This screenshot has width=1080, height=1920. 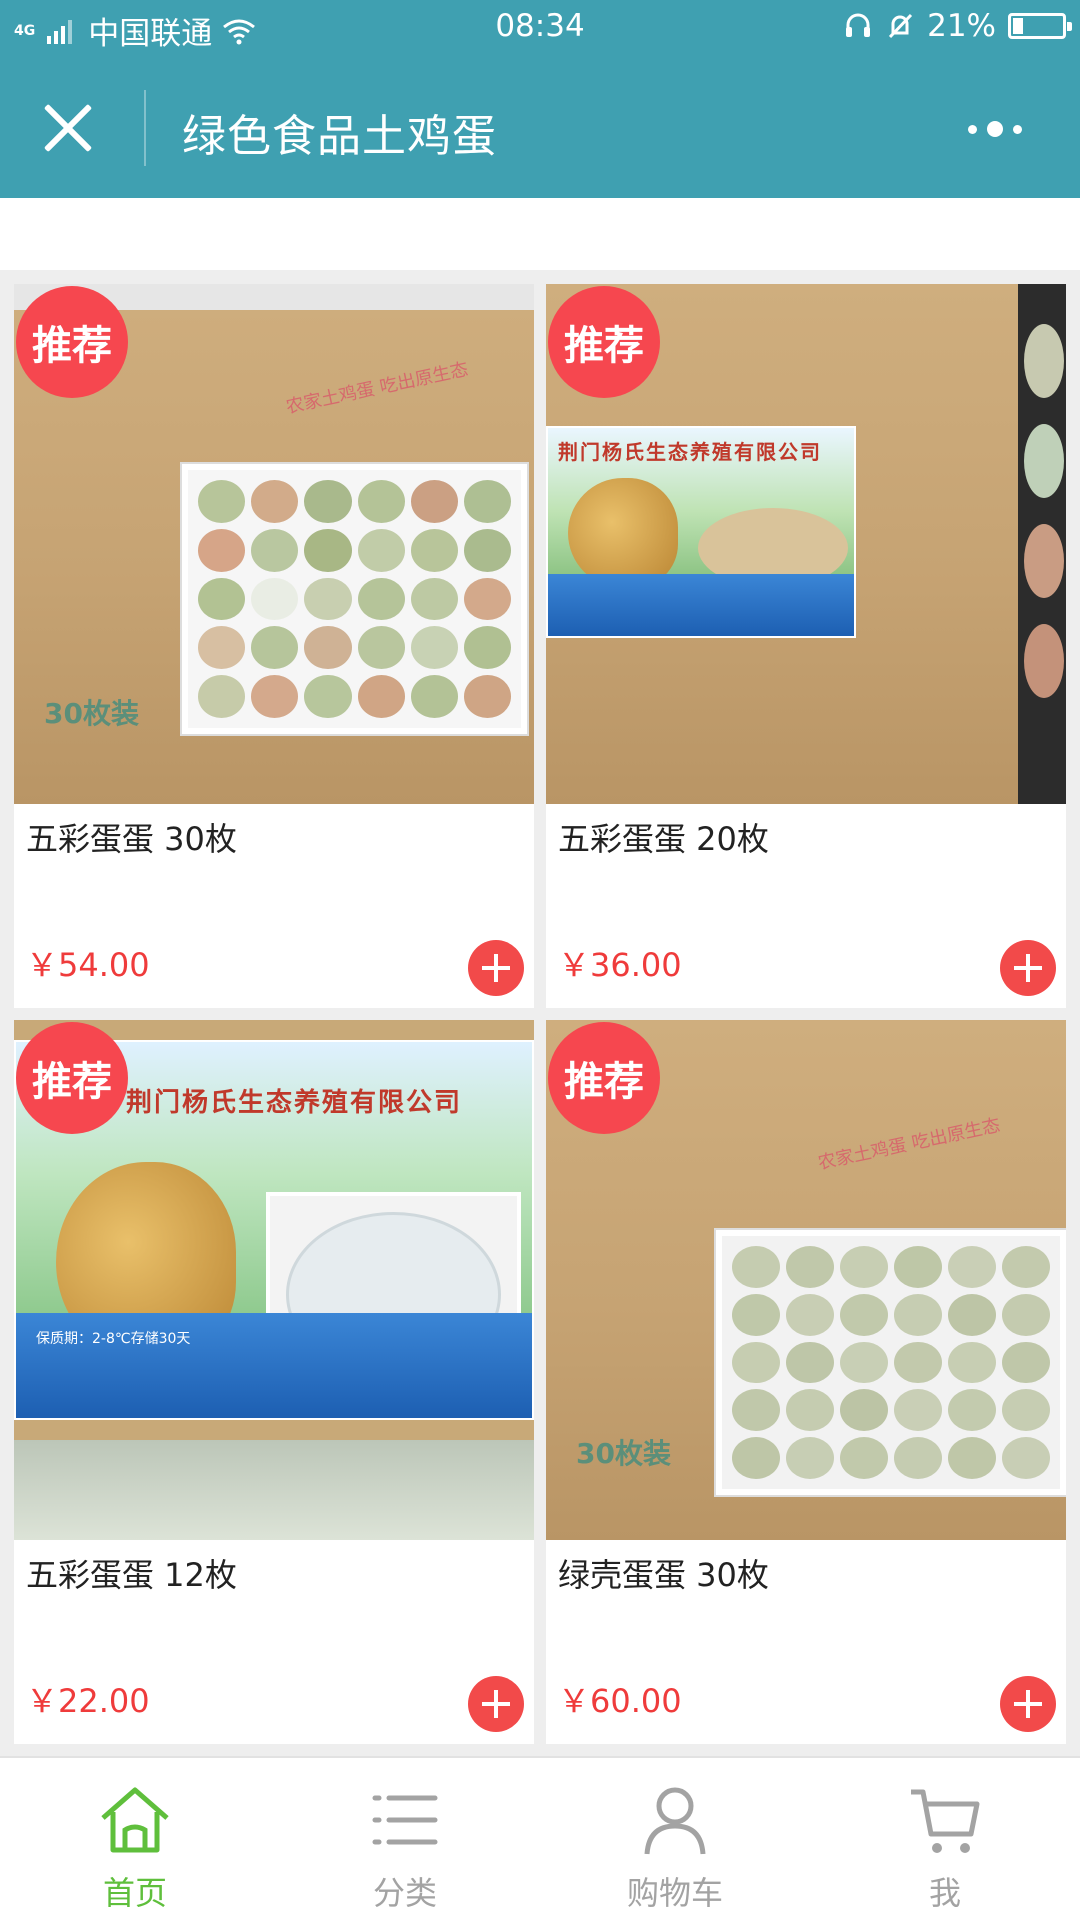 I want to click on product-name: 五彩蛋蛋 30枚, so click(x=131, y=837).